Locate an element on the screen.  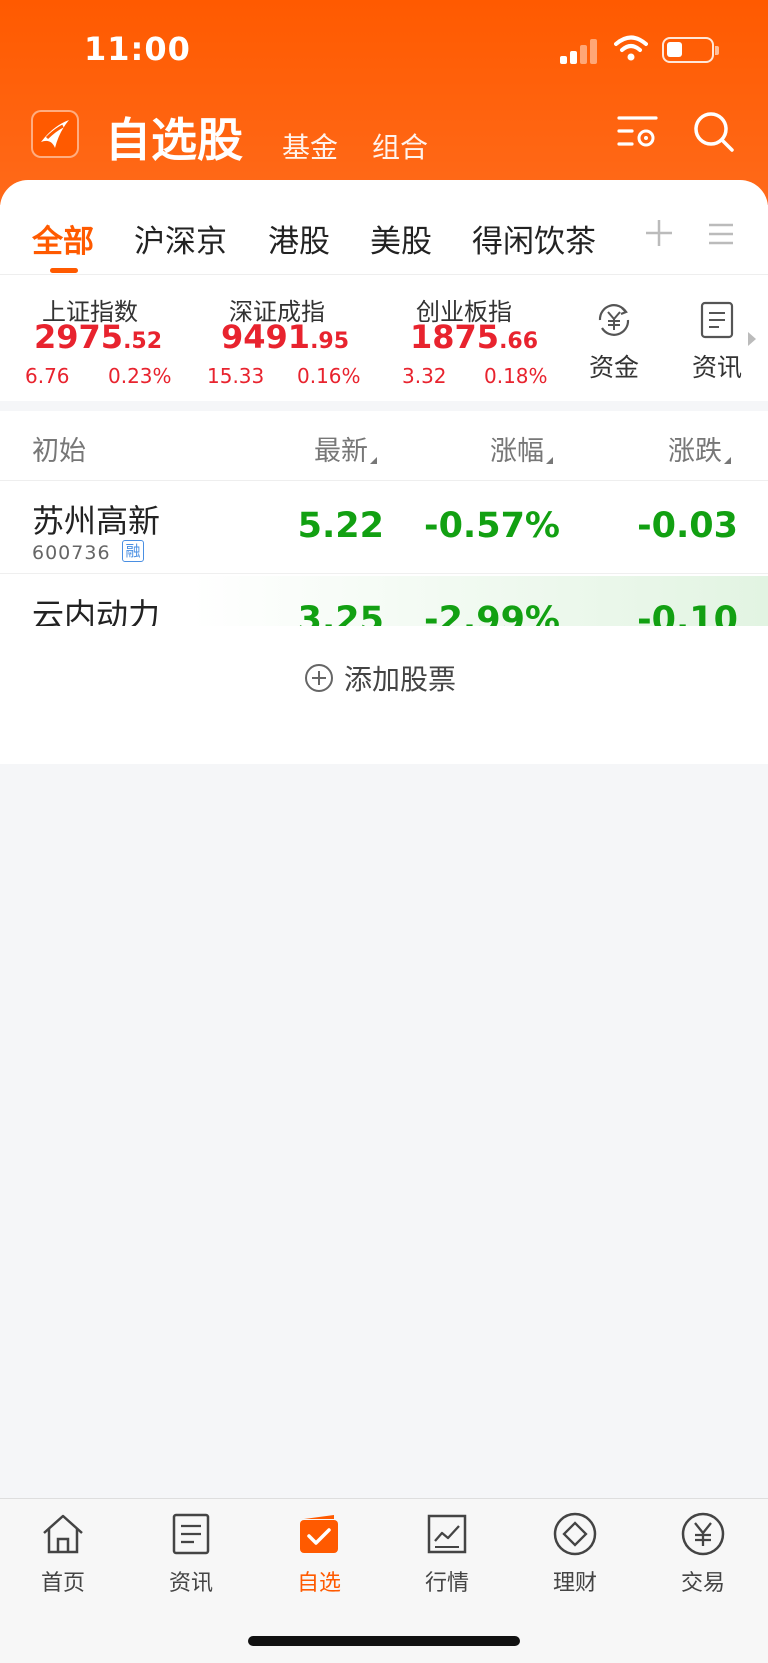
table-row: 苏州高新 600736 融 5.22 -0.57% -0.03 is located at coordinates (384, 527).